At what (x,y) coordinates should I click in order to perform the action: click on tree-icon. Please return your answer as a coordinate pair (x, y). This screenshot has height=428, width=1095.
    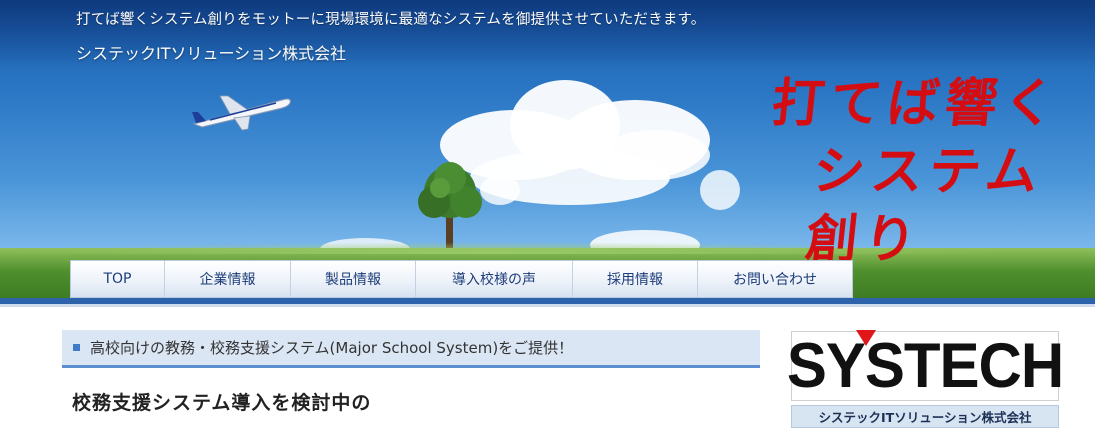
    Looking at the image, I should click on (450, 206).